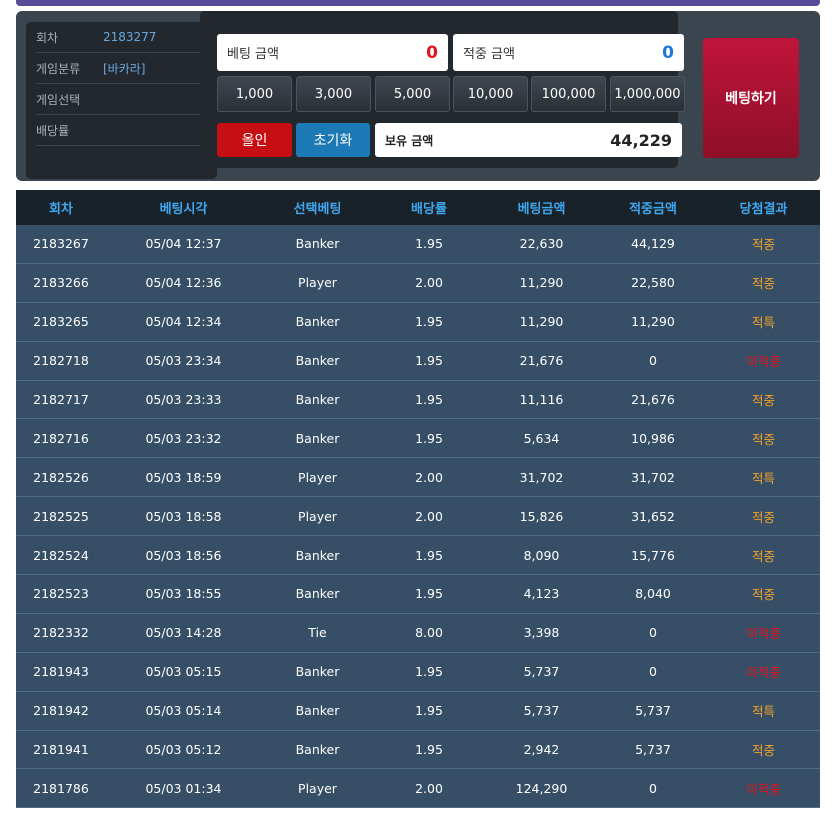 This screenshot has height=823, width=835. What do you see at coordinates (751, 98) in the screenshot?
I see `place-bet-button: 베팅하기` at bounding box center [751, 98].